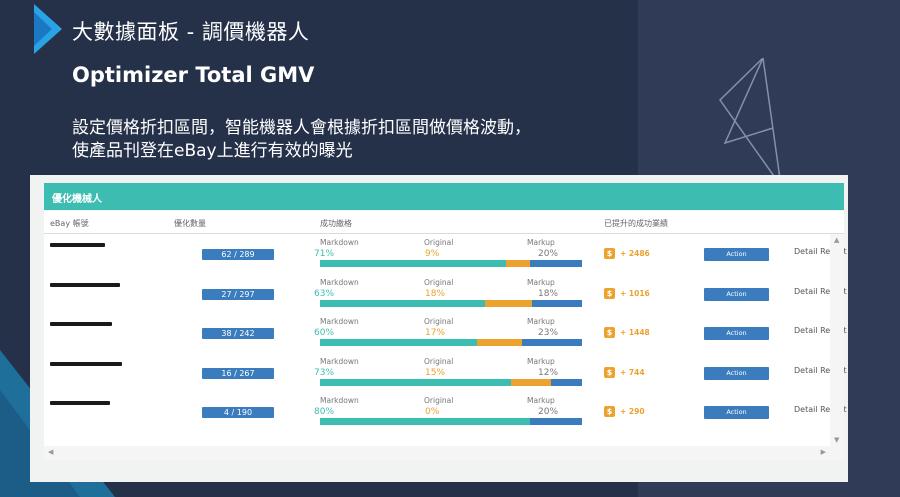 The width and height of the screenshot is (900, 497). What do you see at coordinates (548, 333) in the screenshot?
I see `markup-percent: 23%` at bounding box center [548, 333].